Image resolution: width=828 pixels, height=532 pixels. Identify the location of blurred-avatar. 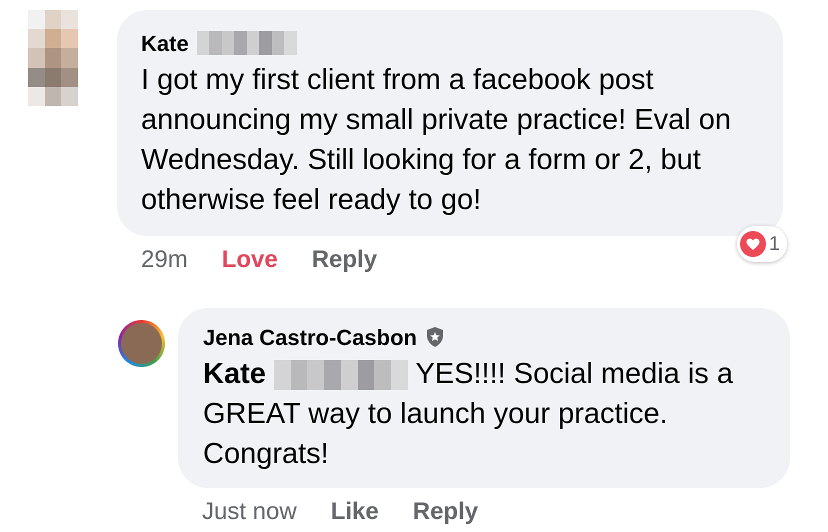
(53, 58).